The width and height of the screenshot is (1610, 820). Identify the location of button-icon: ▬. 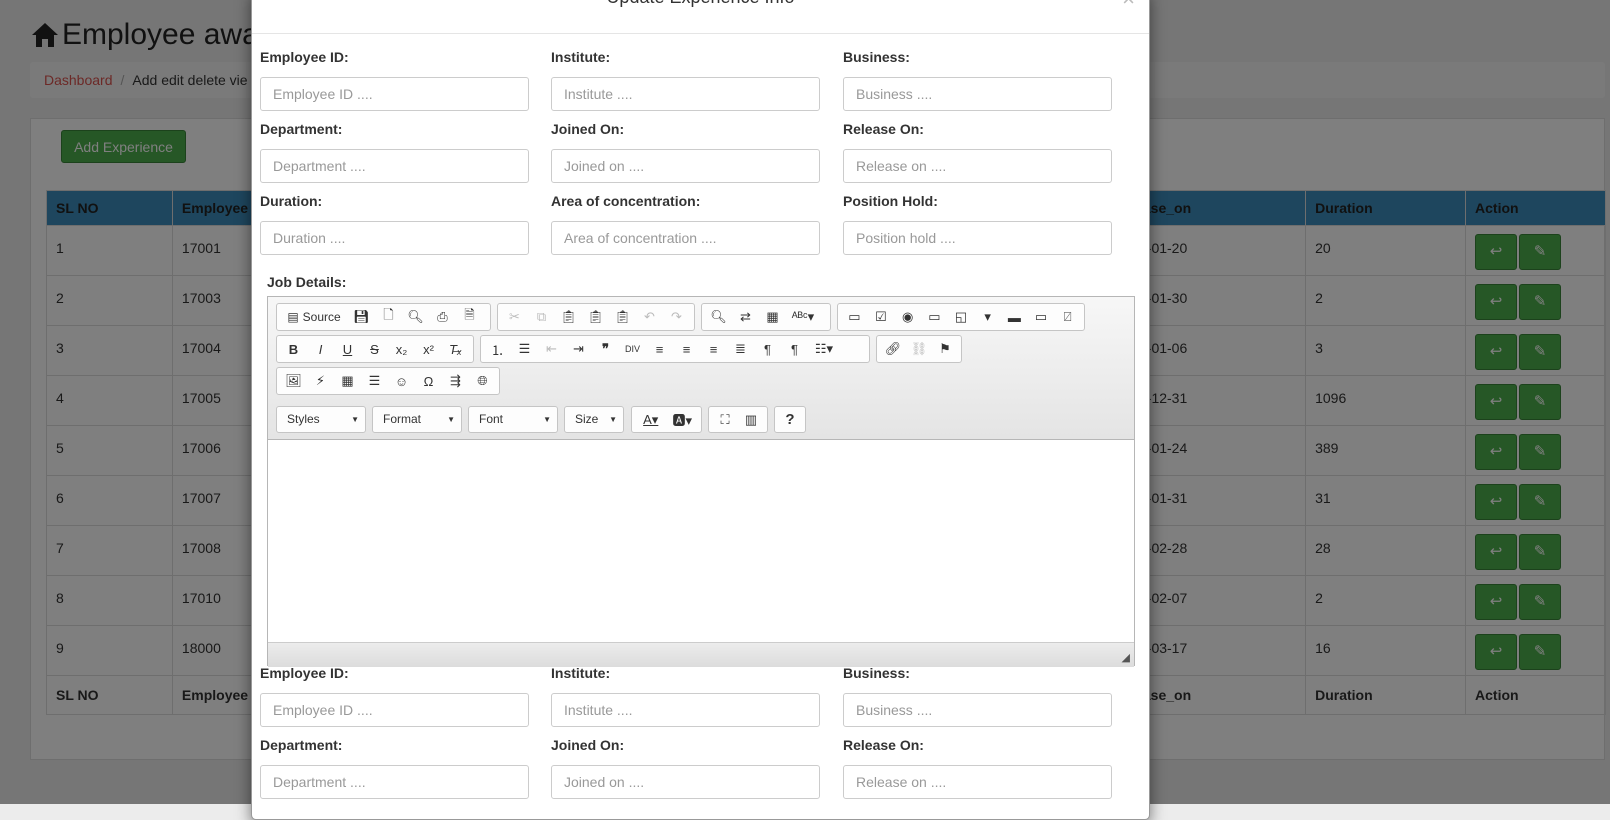
(1014, 317).